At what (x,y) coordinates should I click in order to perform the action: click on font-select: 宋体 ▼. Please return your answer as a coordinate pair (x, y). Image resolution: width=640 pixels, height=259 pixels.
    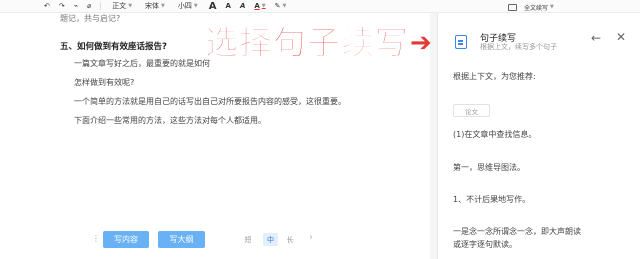
    Looking at the image, I should click on (155, 6).